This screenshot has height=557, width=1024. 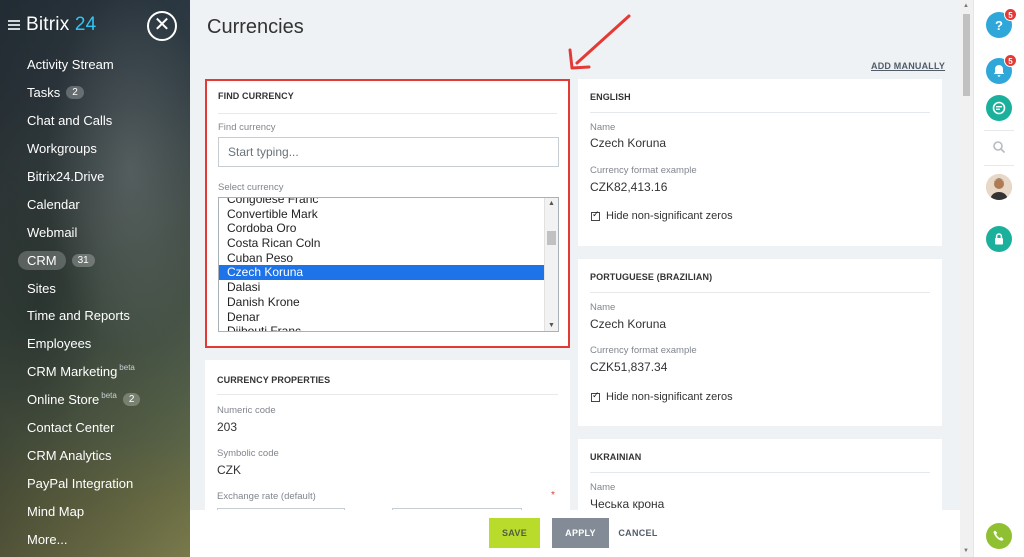 What do you see at coordinates (382, 202) in the screenshot?
I see `currency-option: Congolese Franc` at bounding box center [382, 202].